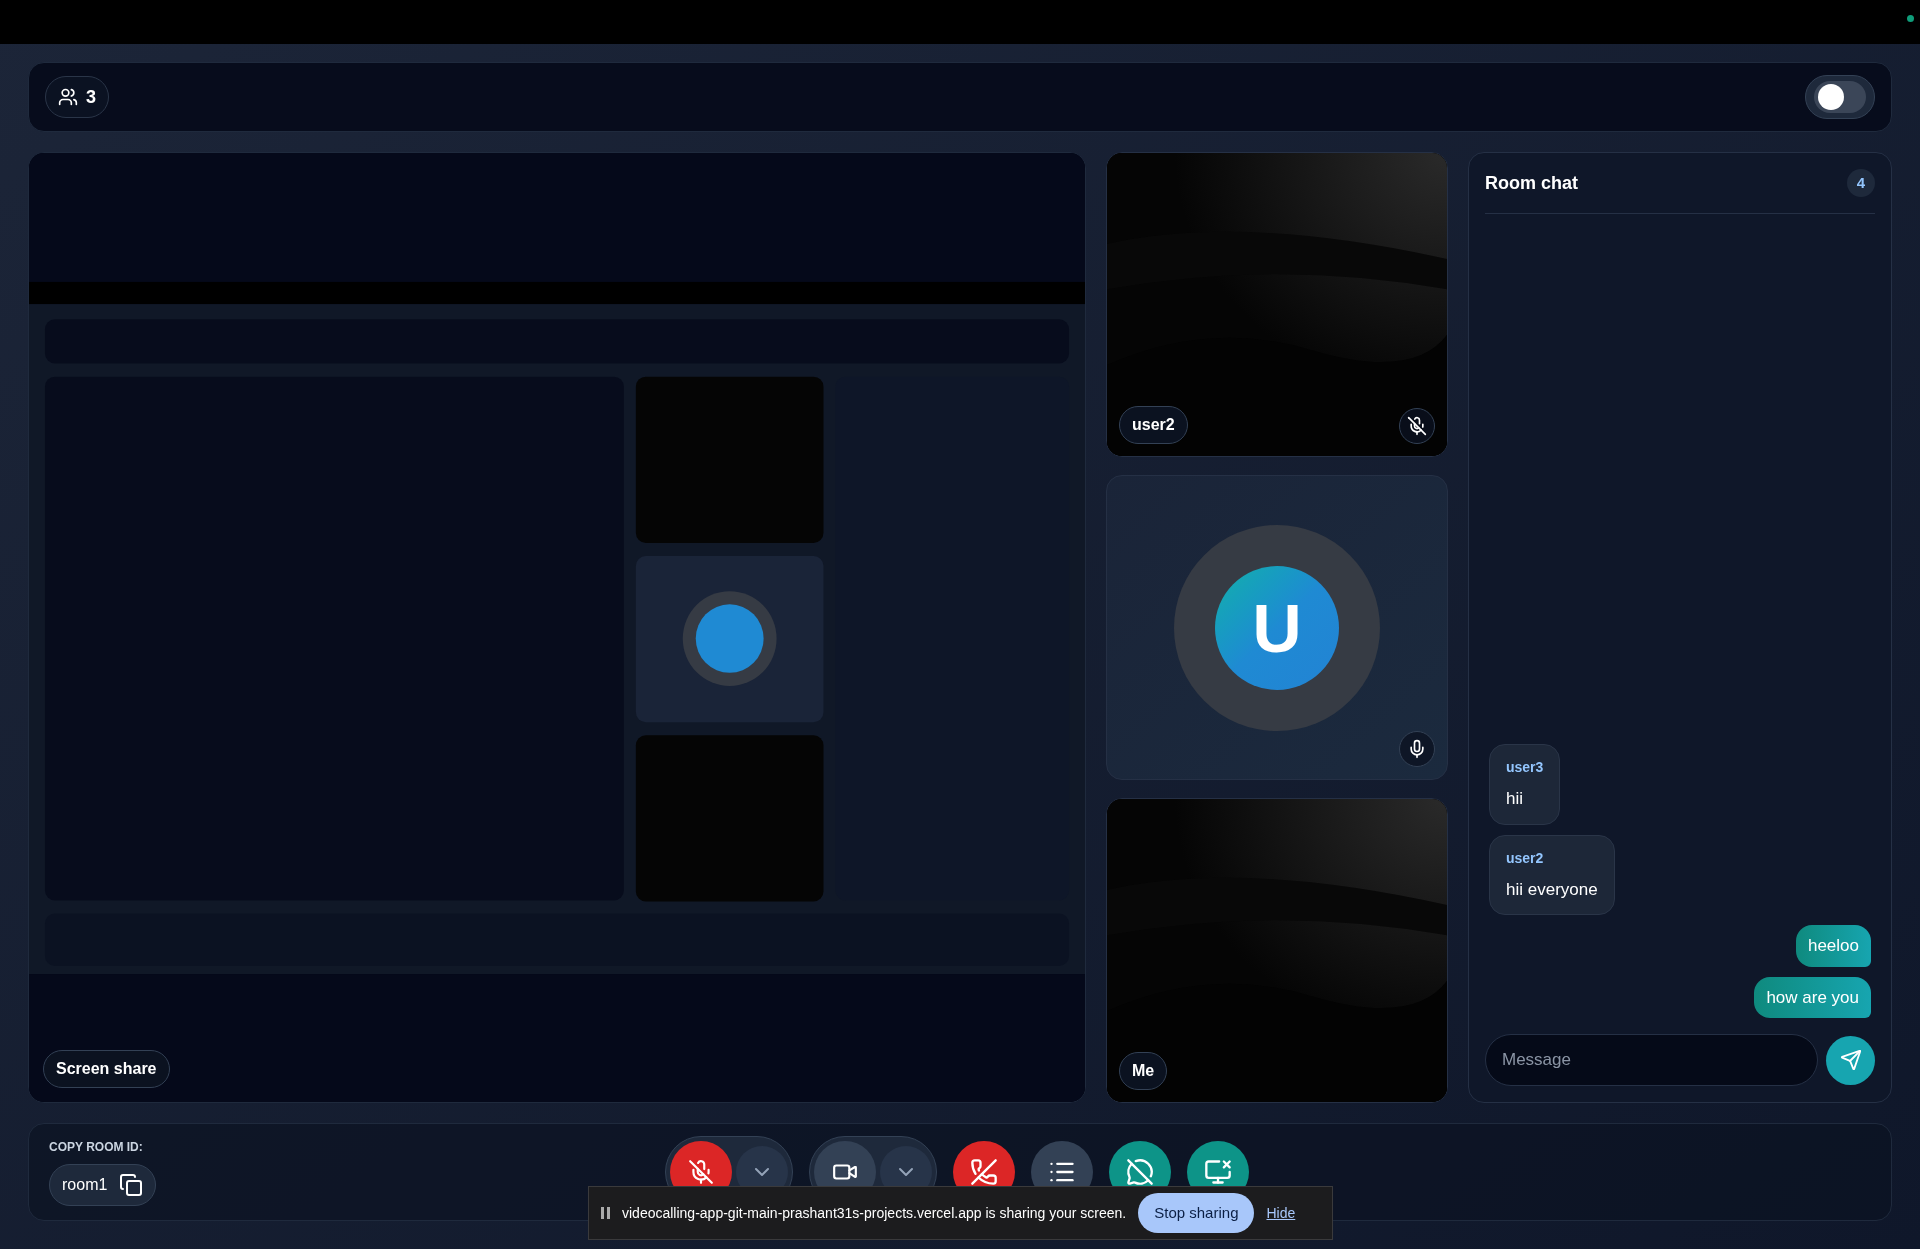  I want to click on copy-room-id-button: room1, so click(103, 1185).